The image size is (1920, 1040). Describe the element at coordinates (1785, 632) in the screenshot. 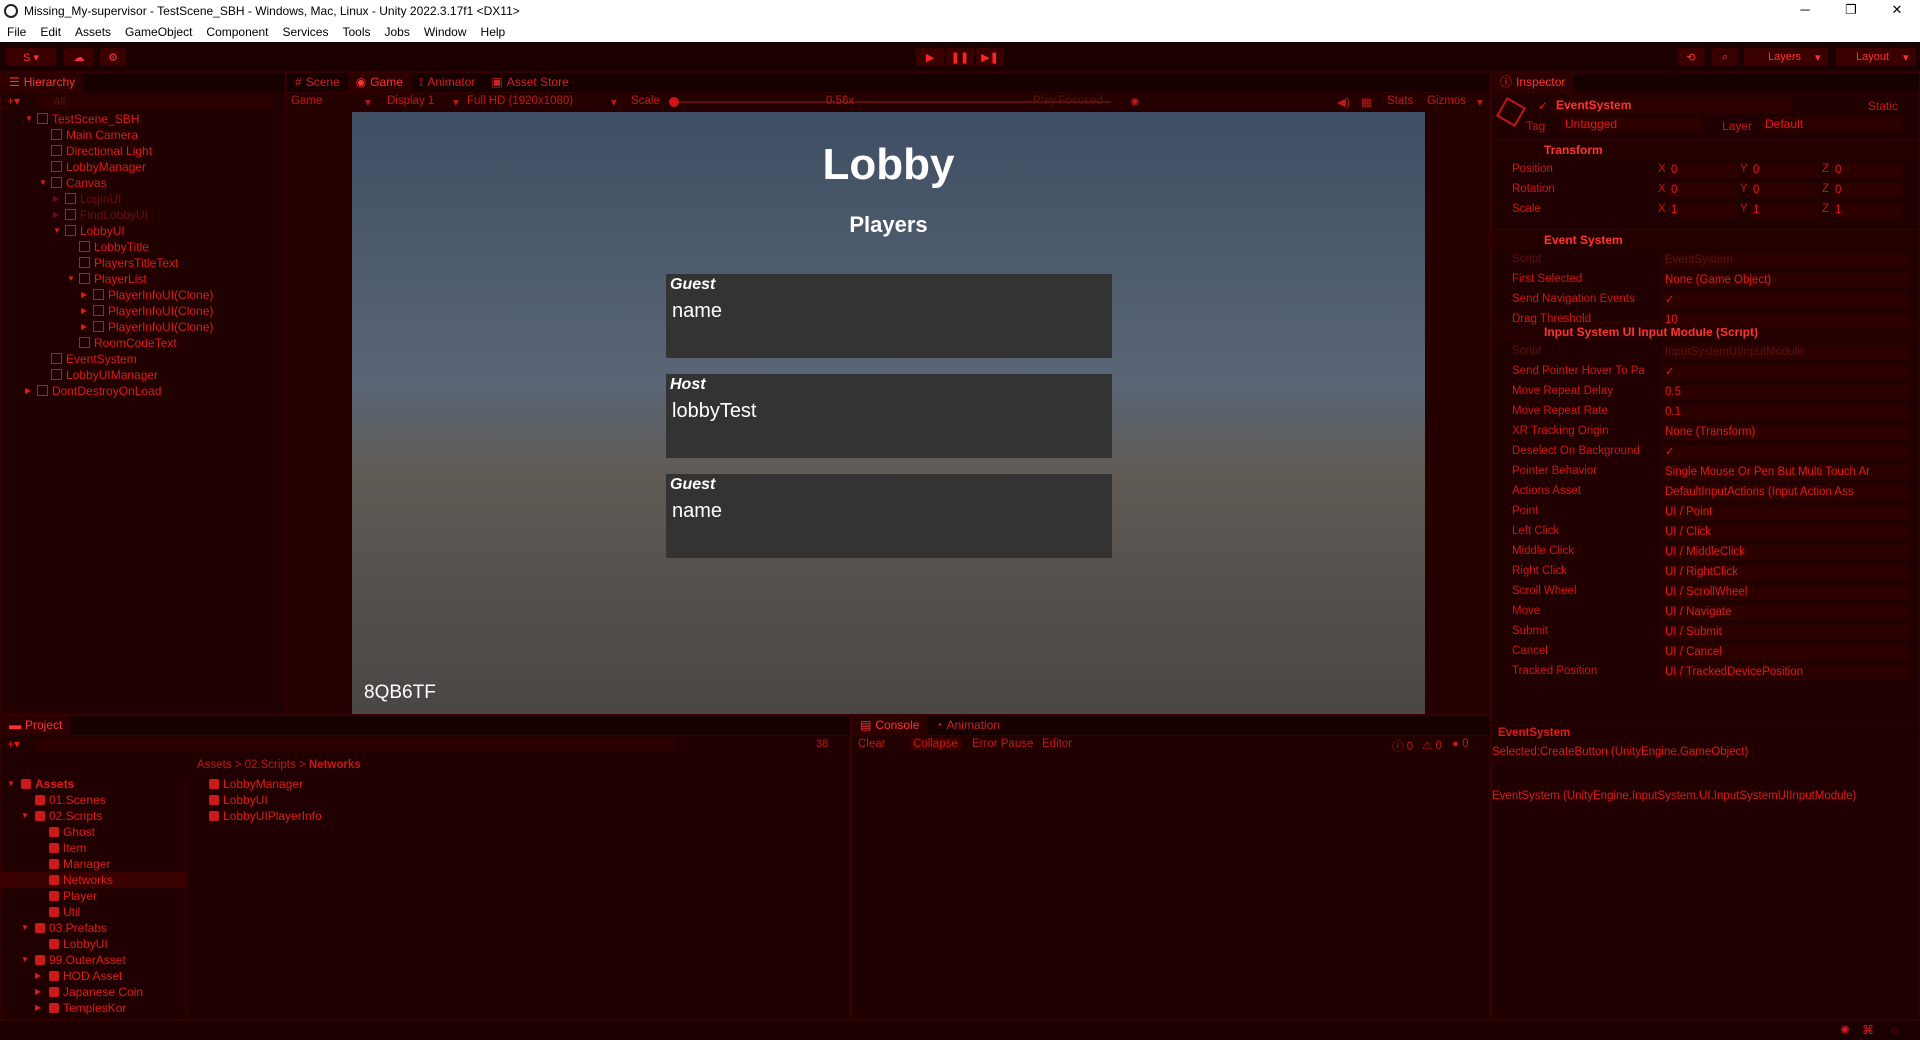

I see `property-value: UI / Submit` at that location.